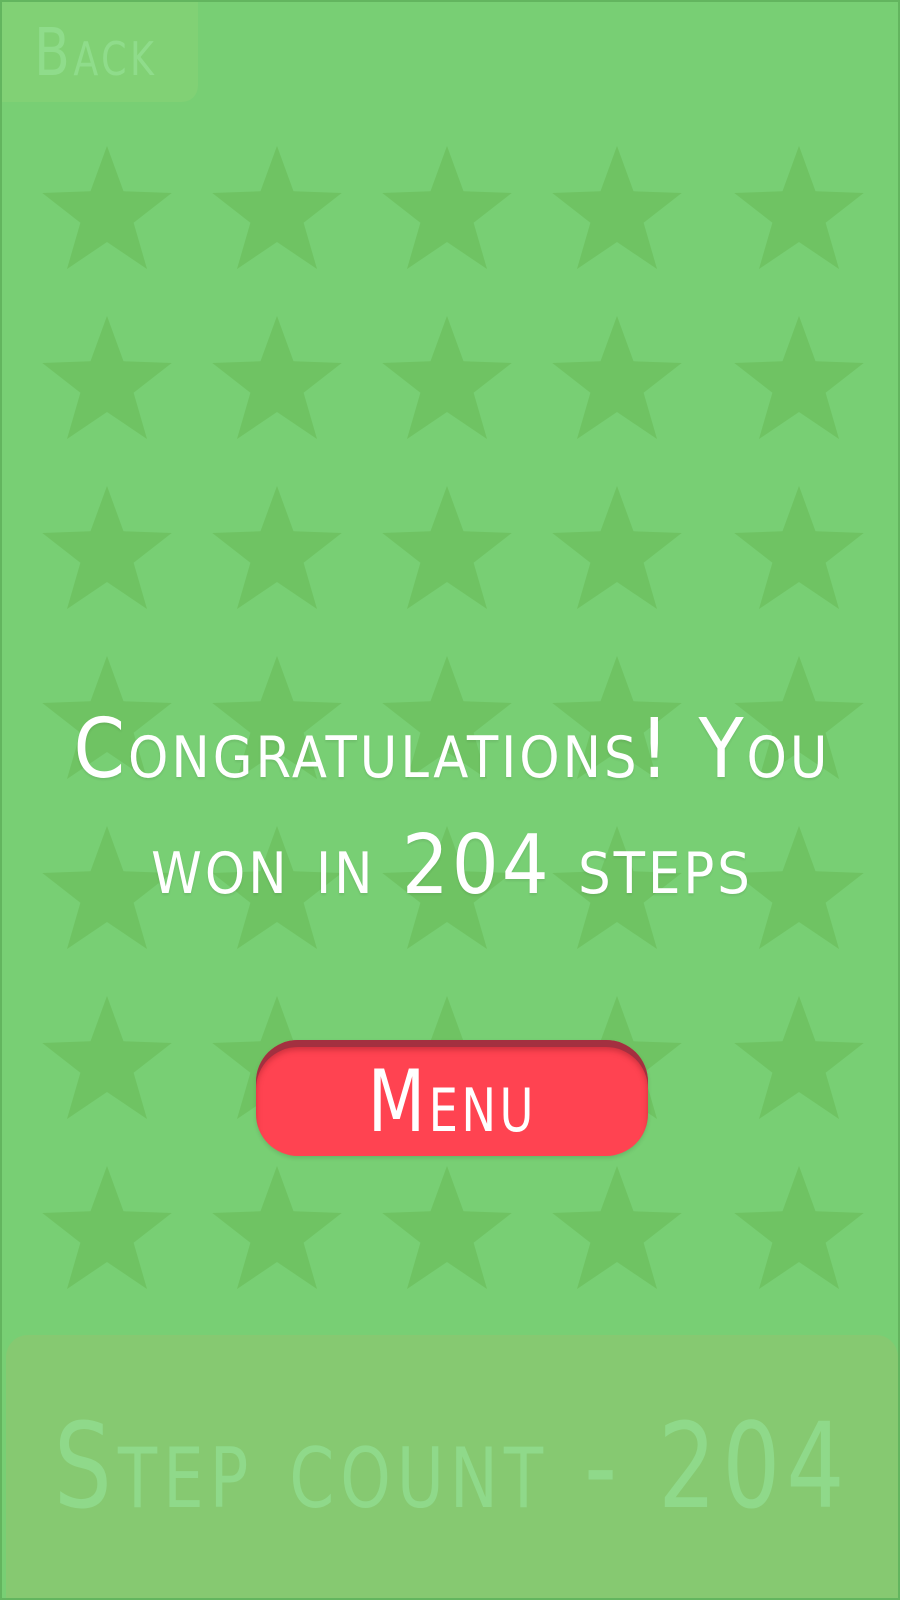 This screenshot has height=1600, width=900. What do you see at coordinates (452, 808) in the screenshot?
I see `congratulations-message: Congratulations! You won in 204 steps` at bounding box center [452, 808].